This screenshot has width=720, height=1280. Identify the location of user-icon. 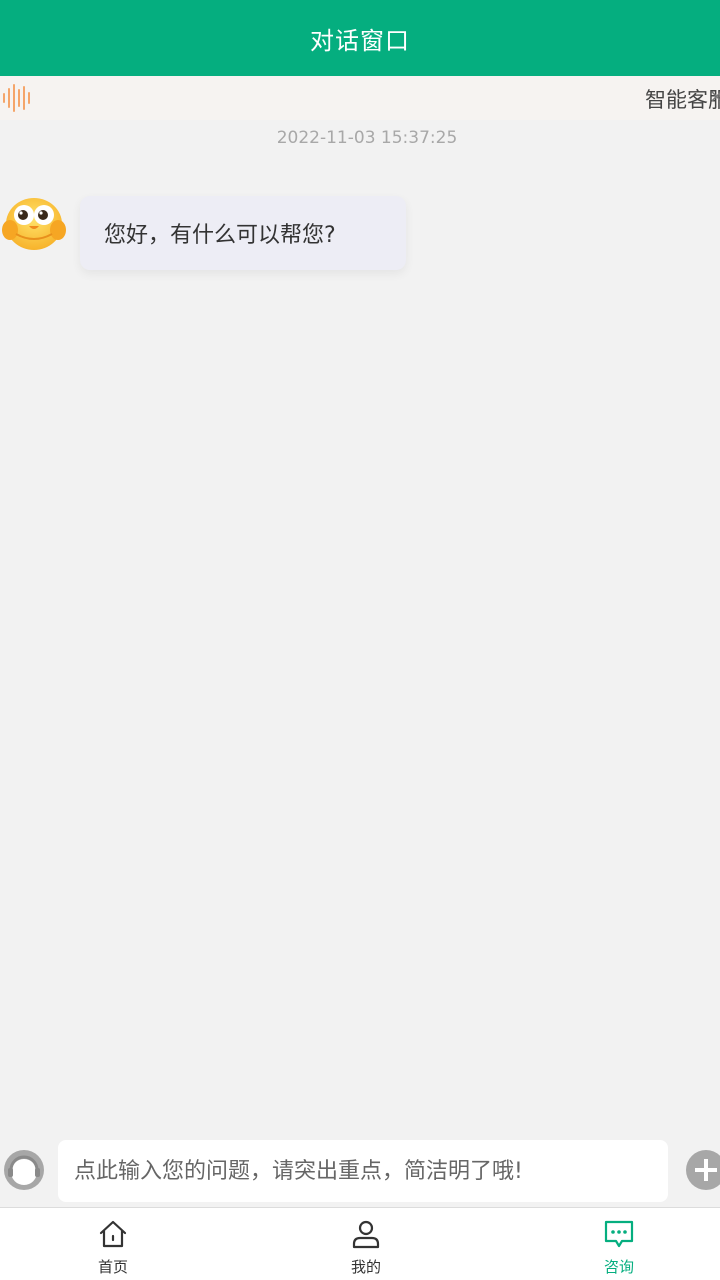
(366, 1234).